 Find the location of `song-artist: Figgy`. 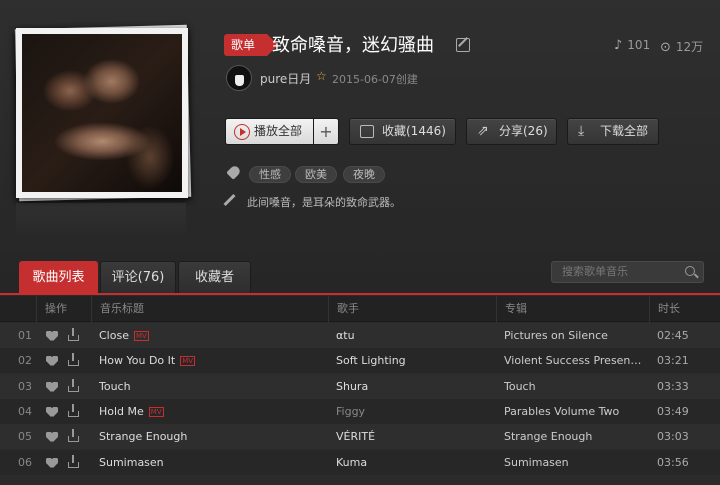

song-artist: Figgy is located at coordinates (411, 411).